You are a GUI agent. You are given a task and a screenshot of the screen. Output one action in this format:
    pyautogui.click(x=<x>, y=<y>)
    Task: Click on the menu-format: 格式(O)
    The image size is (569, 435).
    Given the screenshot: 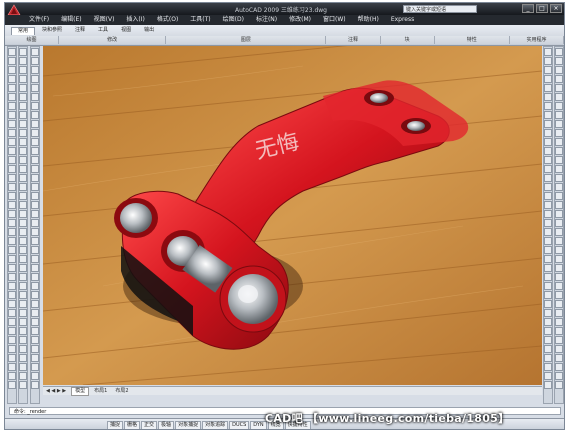 What is the action you would take?
    pyautogui.click(x=167, y=20)
    